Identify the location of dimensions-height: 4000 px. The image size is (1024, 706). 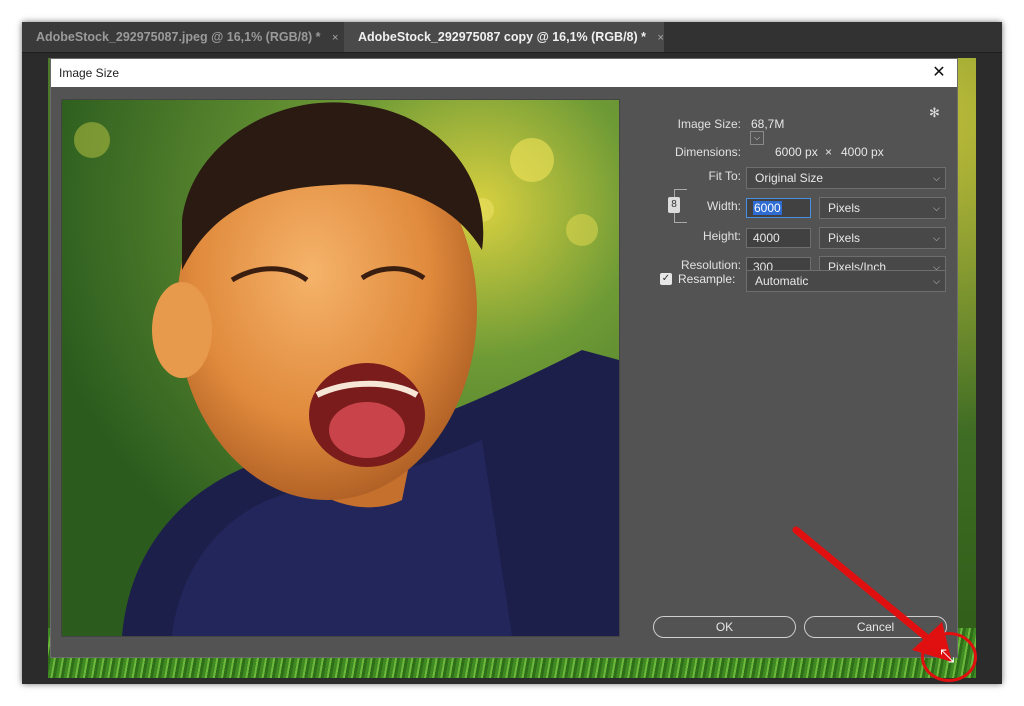
(862, 152).